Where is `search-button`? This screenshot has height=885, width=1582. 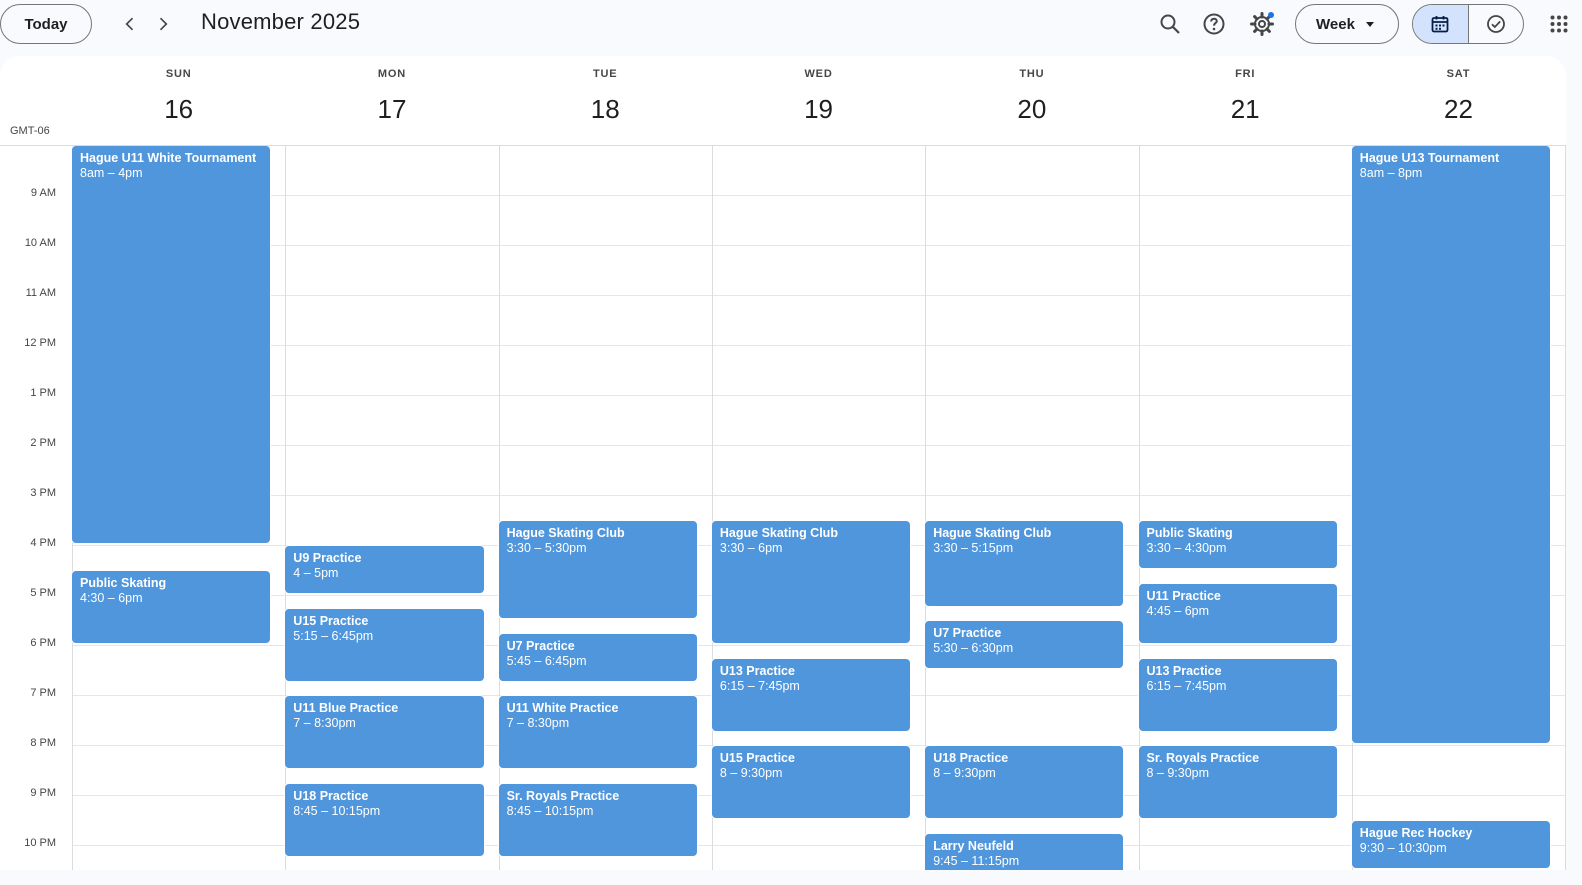 search-button is located at coordinates (1170, 24).